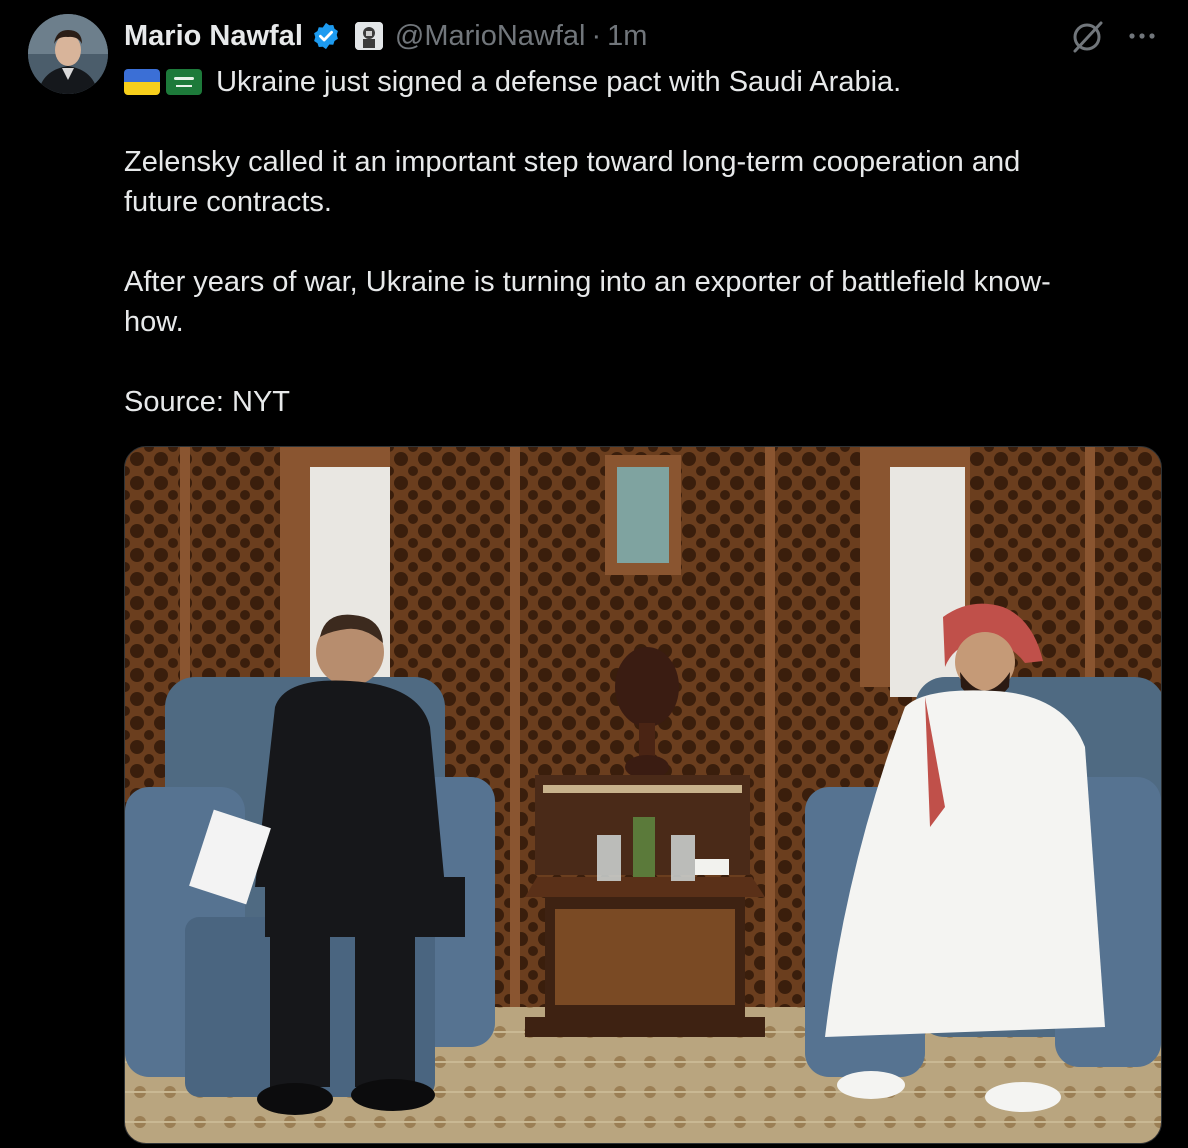 Image resolution: width=1188 pixels, height=1148 pixels. I want to click on tweet-header: Mario Nawfal @MarioNawfal · 1m, so click(385, 36).